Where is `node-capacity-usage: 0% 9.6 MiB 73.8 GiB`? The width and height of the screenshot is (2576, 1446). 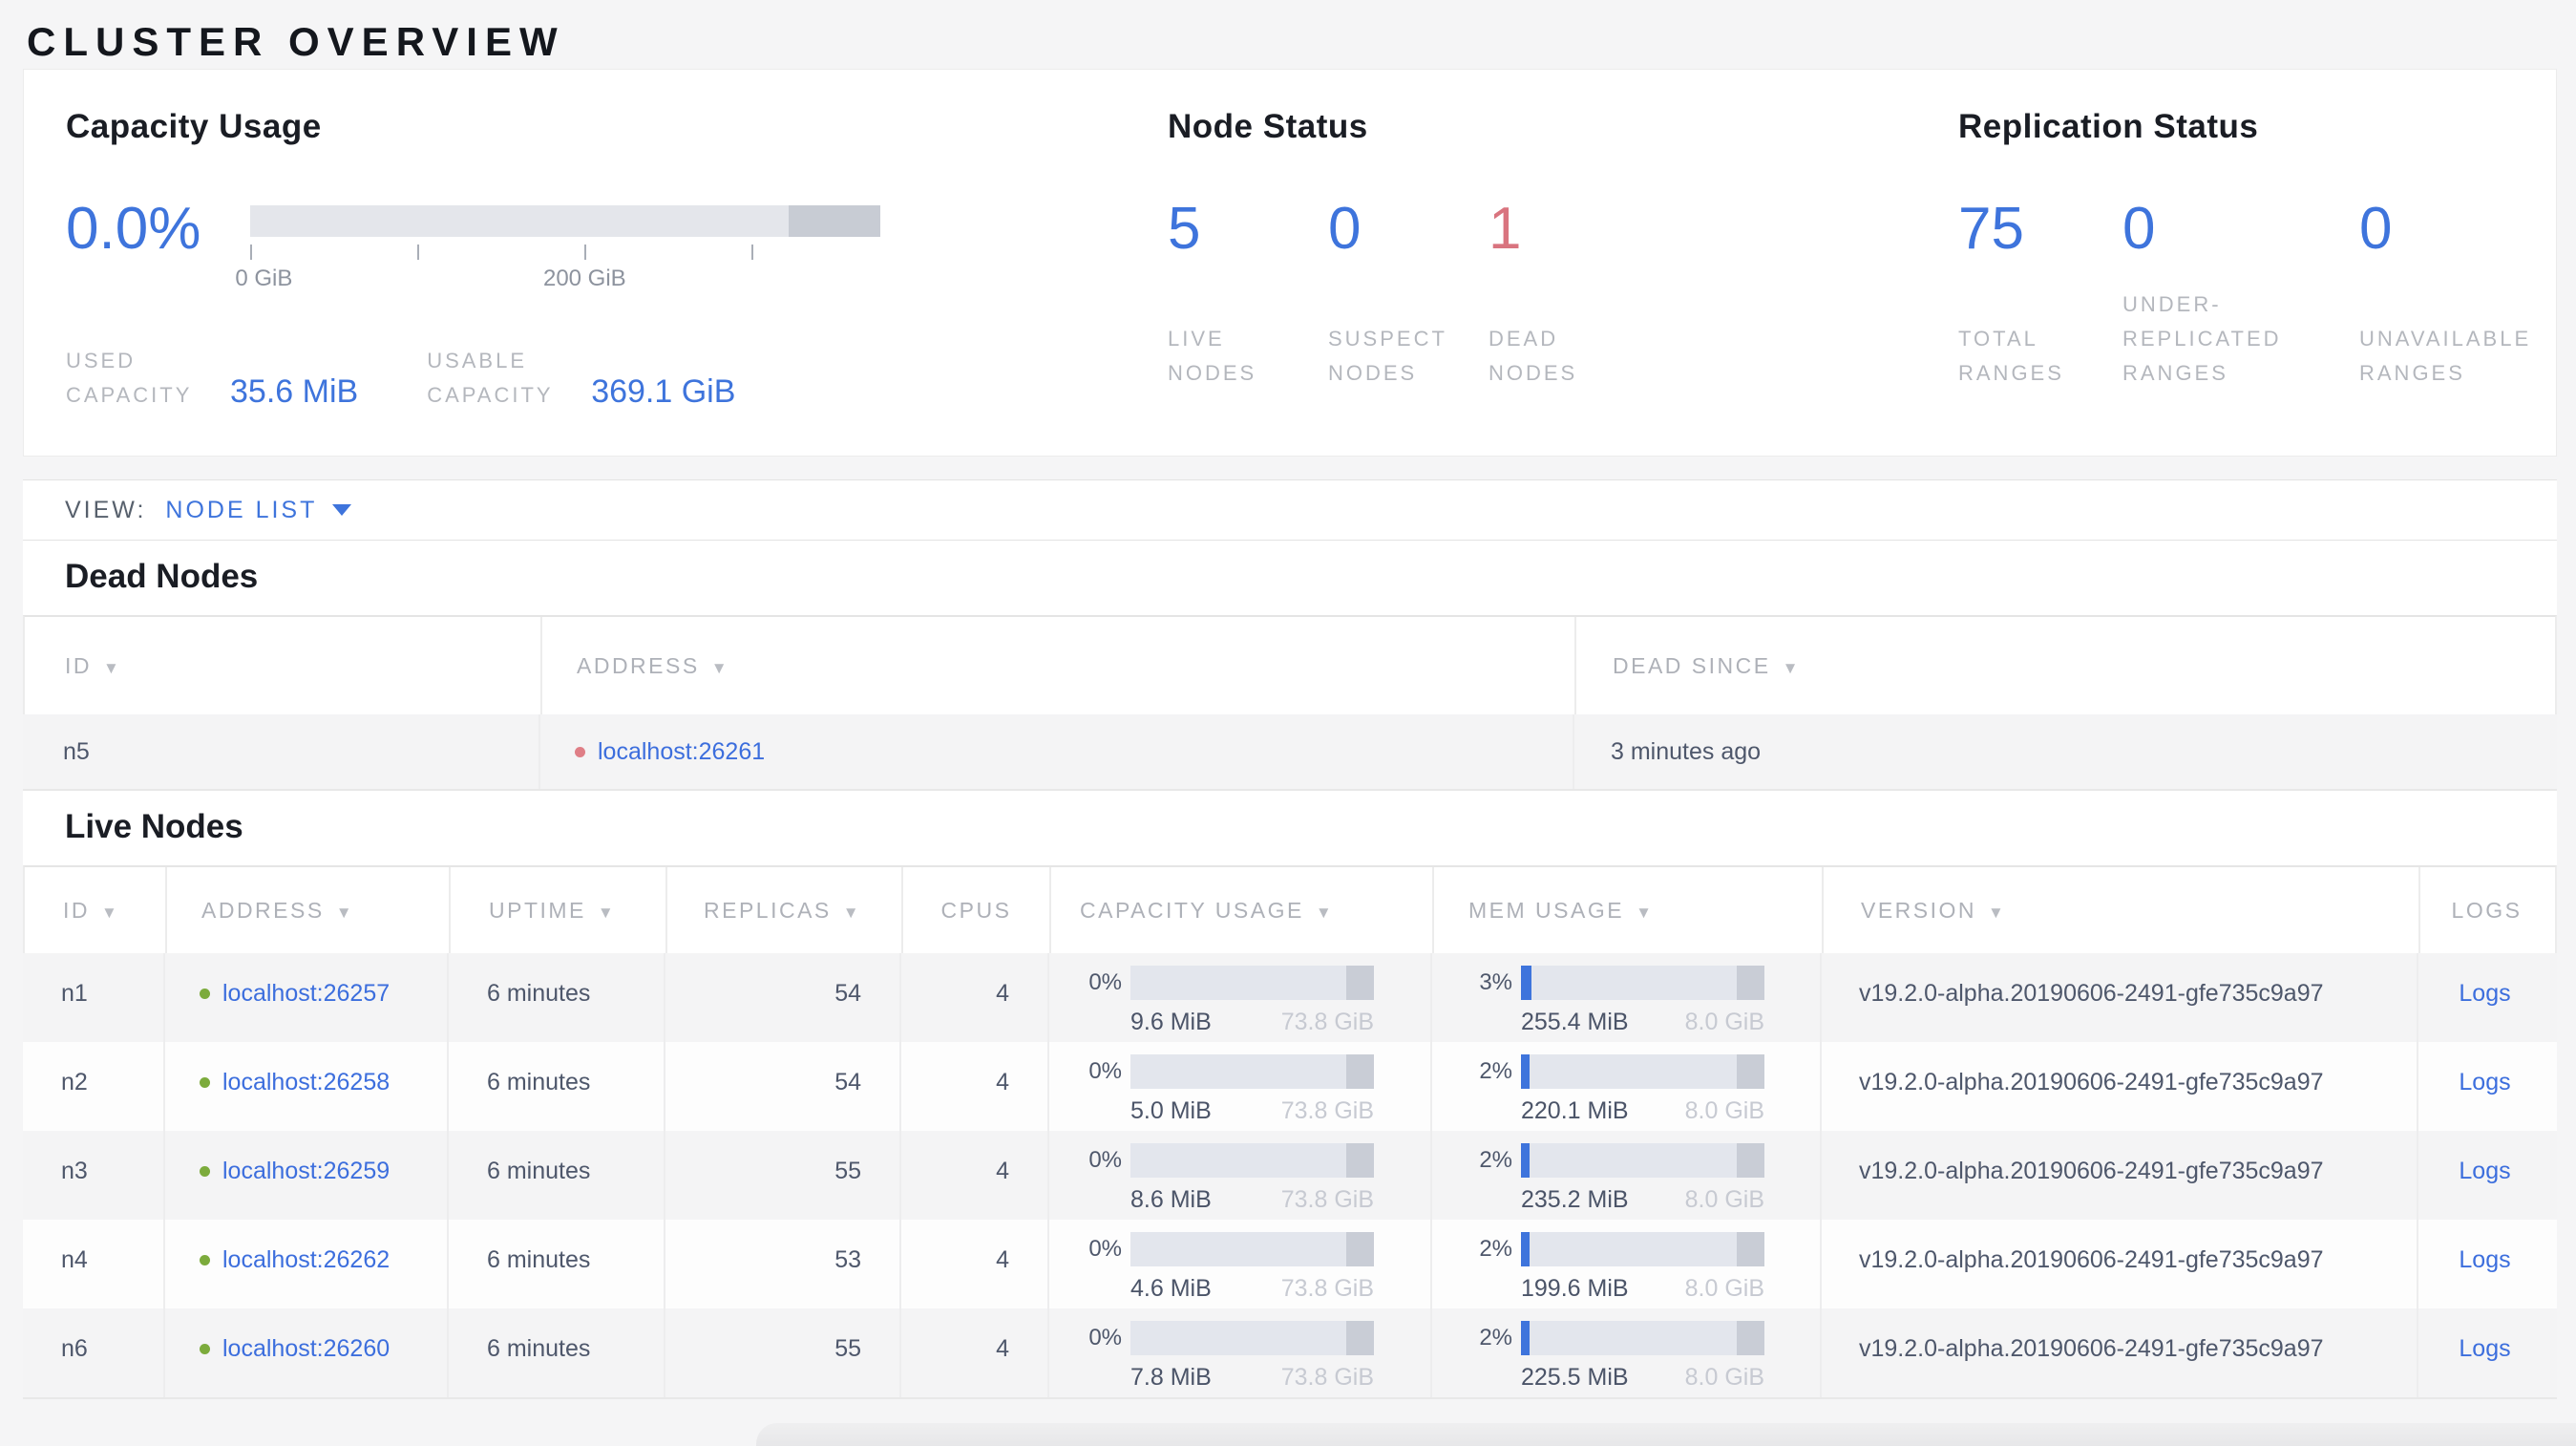
node-capacity-usage: 0% 9.6 MiB 73.8 GiB is located at coordinates (1238, 997).